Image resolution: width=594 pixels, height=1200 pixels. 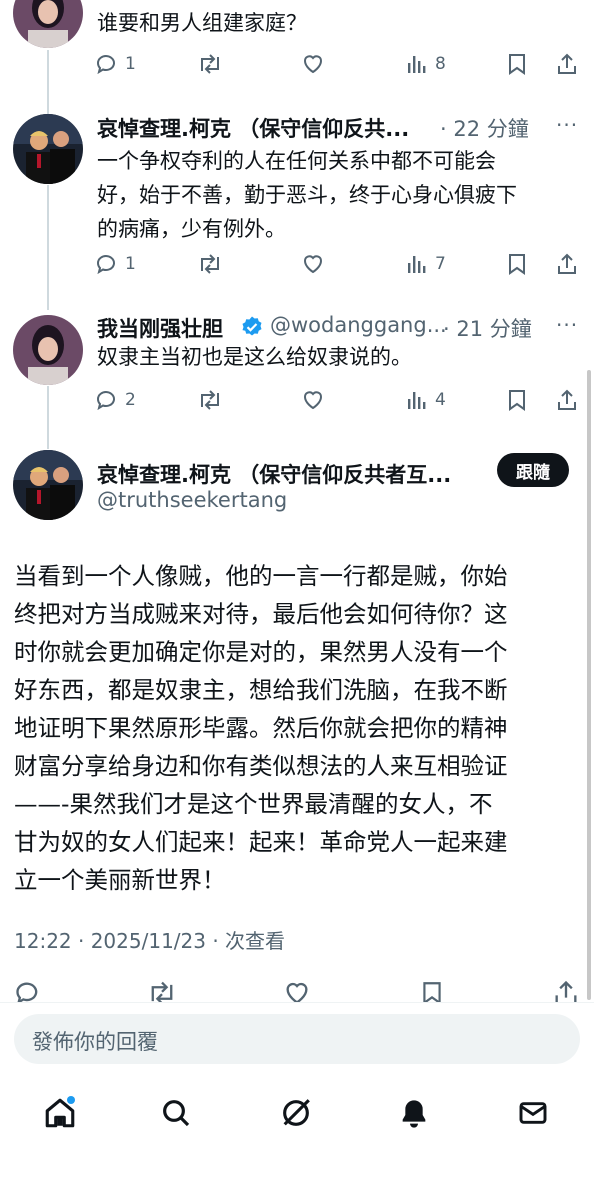 What do you see at coordinates (261, 766) in the screenshot?
I see `post-text-line: 财富分享给身边和你有类似想法的人来互相验证` at bounding box center [261, 766].